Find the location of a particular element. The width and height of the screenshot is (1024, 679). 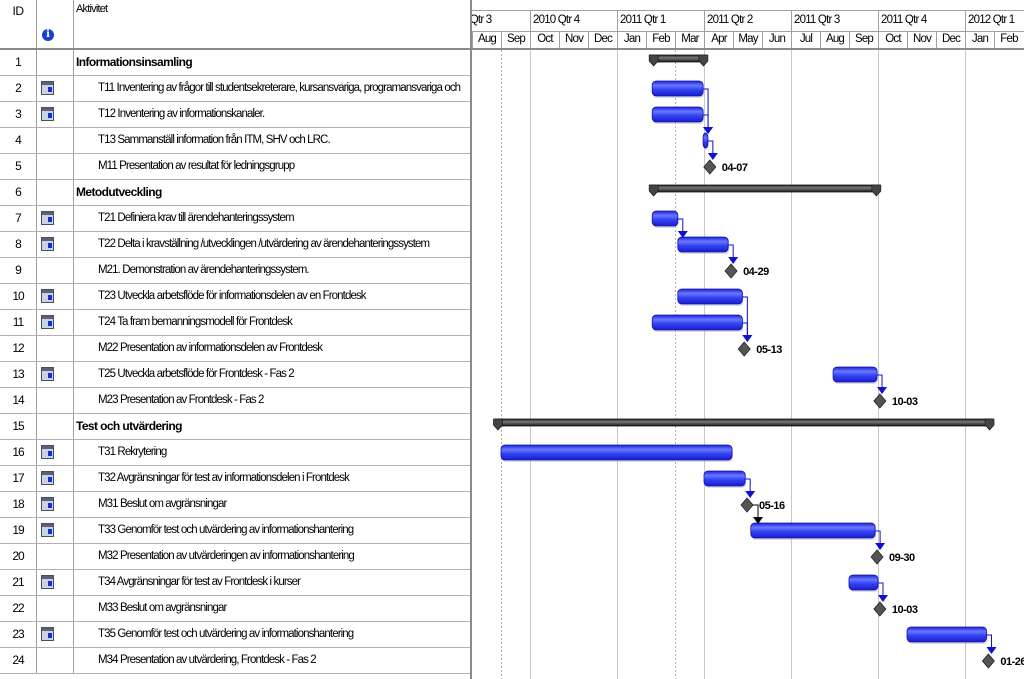

row-id: 9 is located at coordinates (18, 270).